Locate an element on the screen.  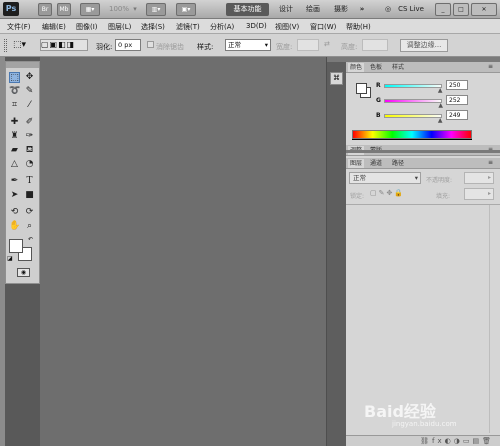
type-tool-icon: T is located at coordinates (29, 181).